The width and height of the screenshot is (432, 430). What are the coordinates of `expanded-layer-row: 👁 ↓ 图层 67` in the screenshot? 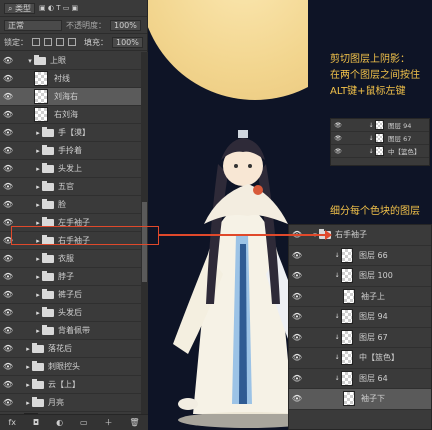 It's located at (360, 338).